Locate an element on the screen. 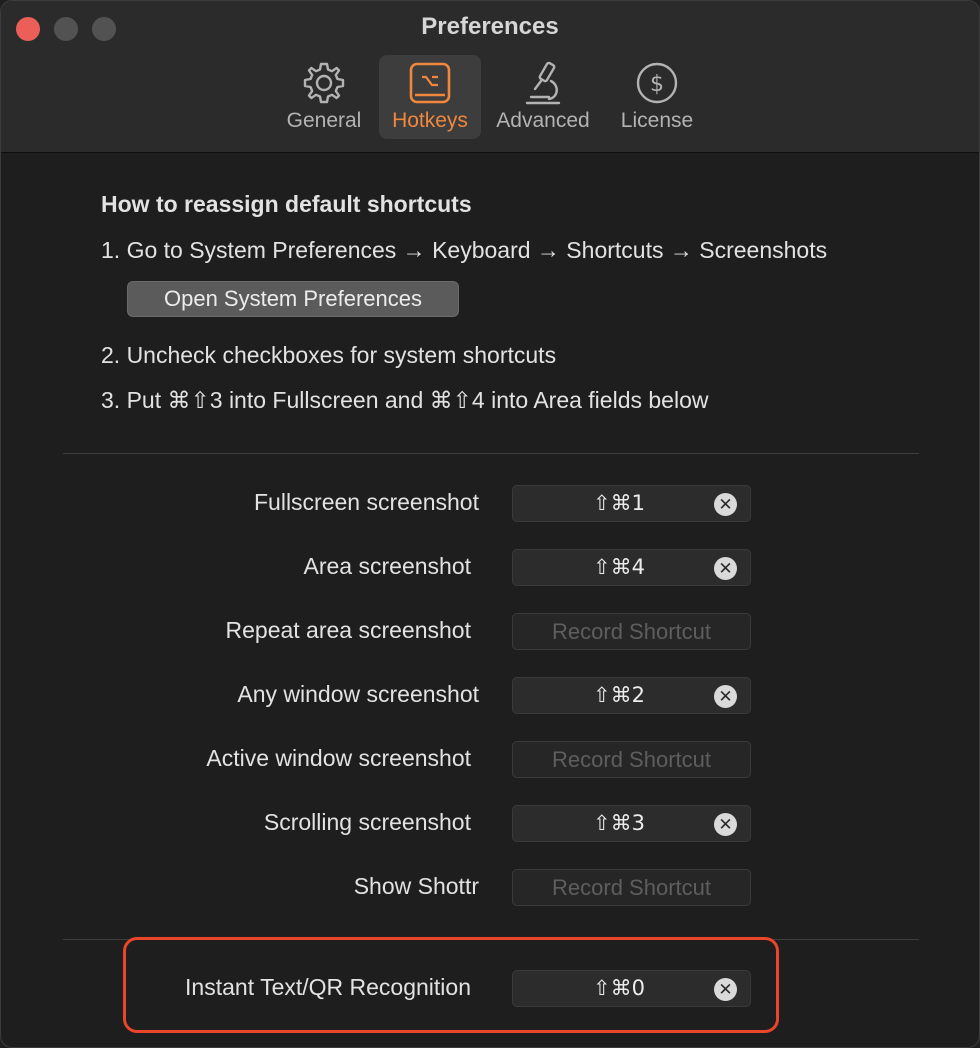 The height and width of the screenshot is (1048, 980). tab-hotkeys-label: Hotkeys is located at coordinates (430, 120).